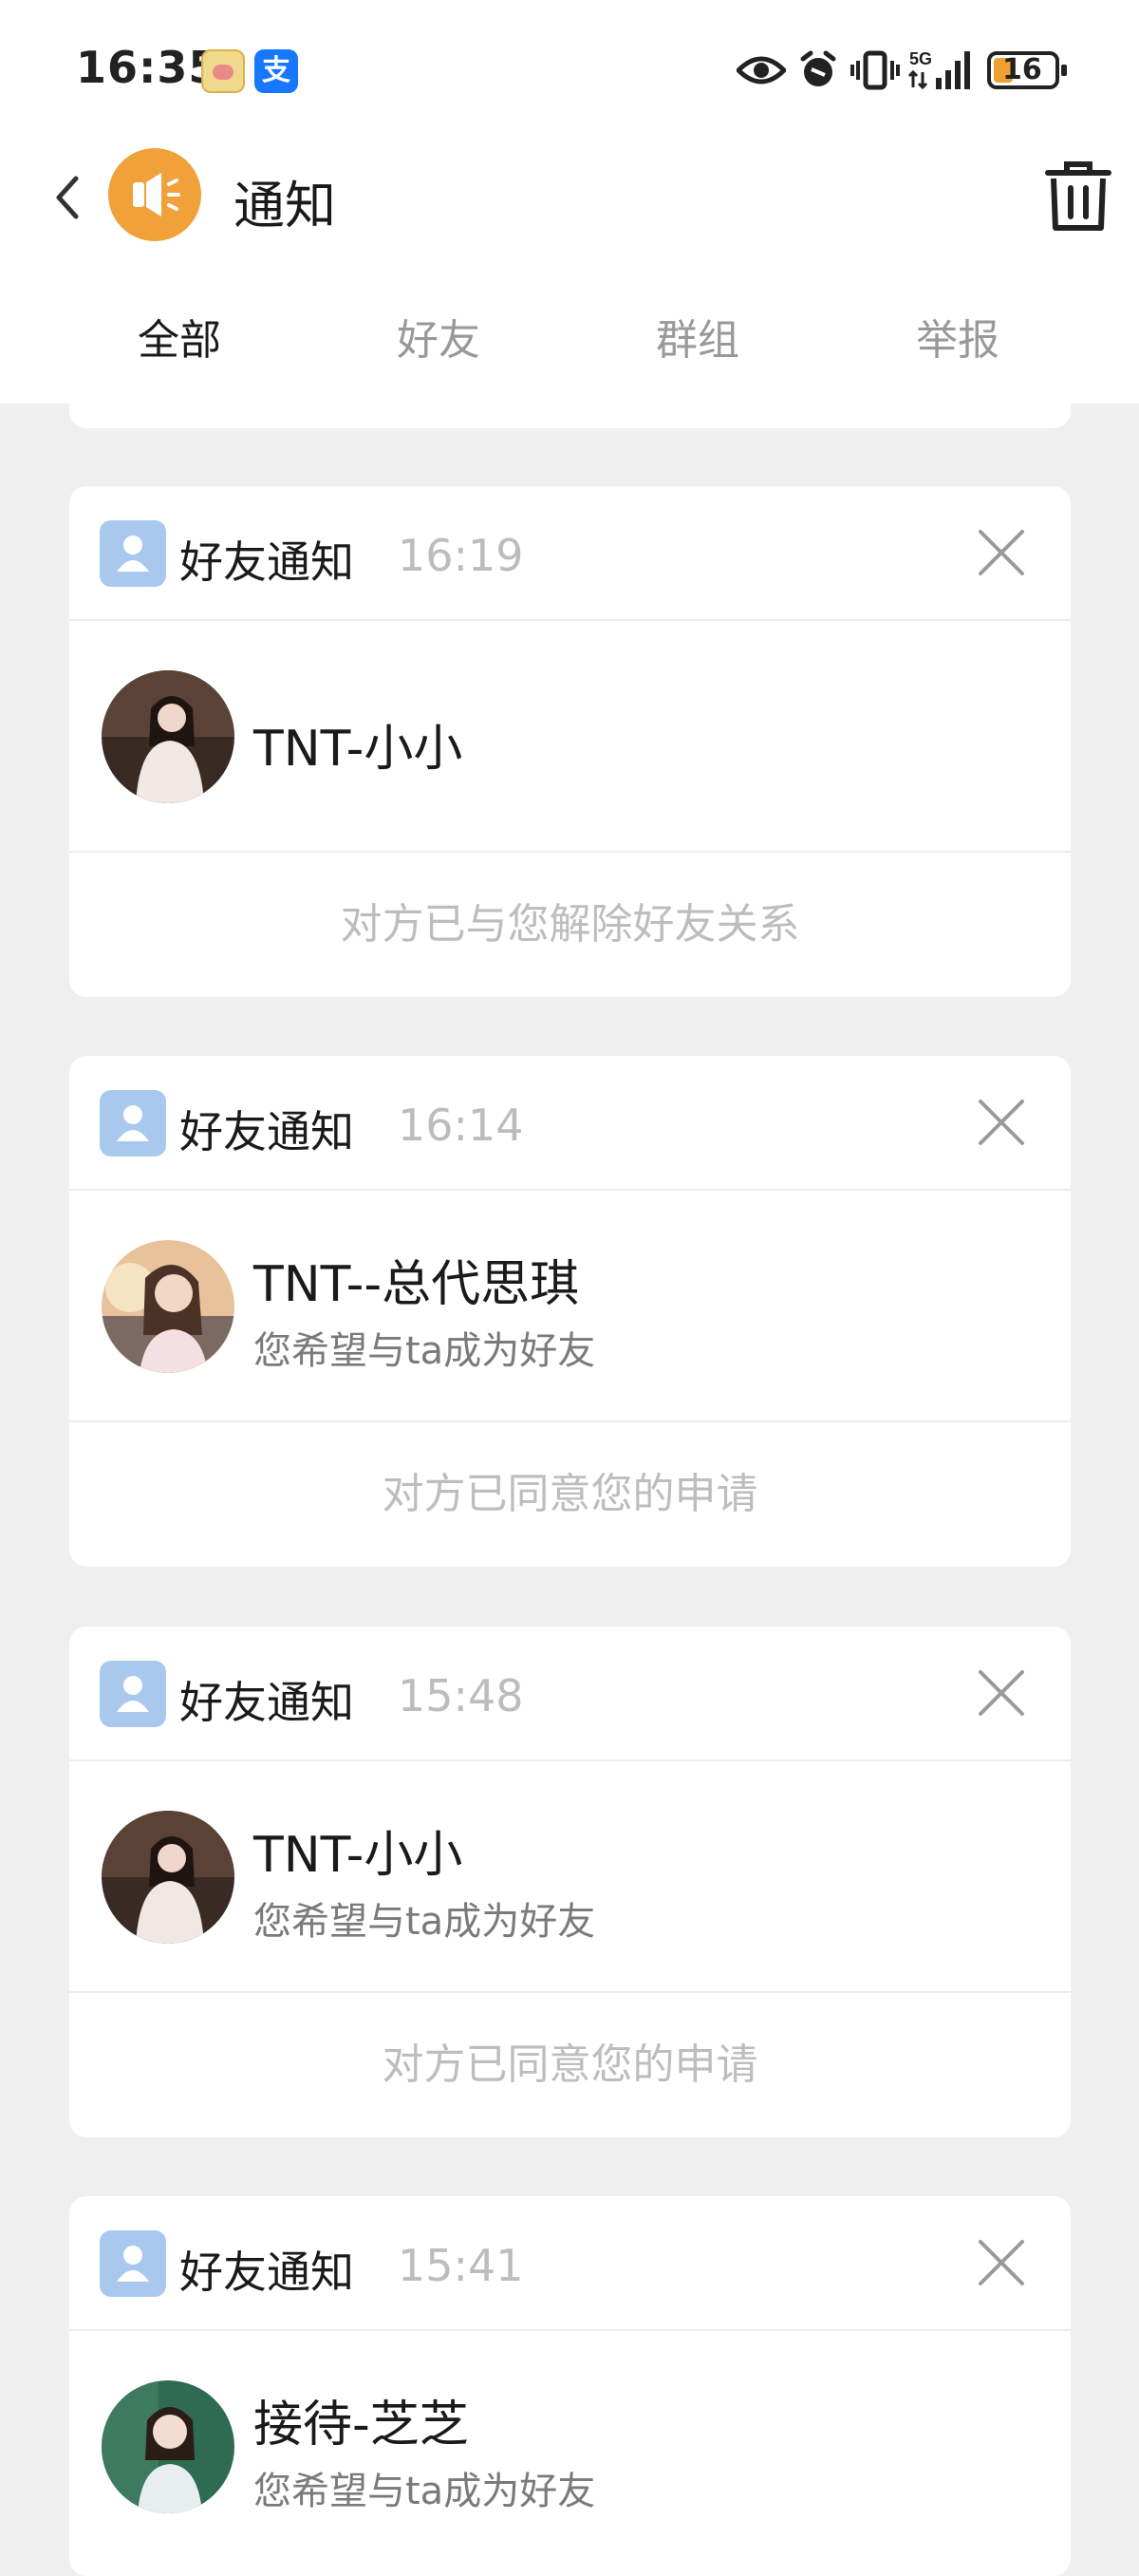  What do you see at coordinates (698, 336) in the screenshot?
I see `tab-groups: 群组` at bounding box center [698, 336].